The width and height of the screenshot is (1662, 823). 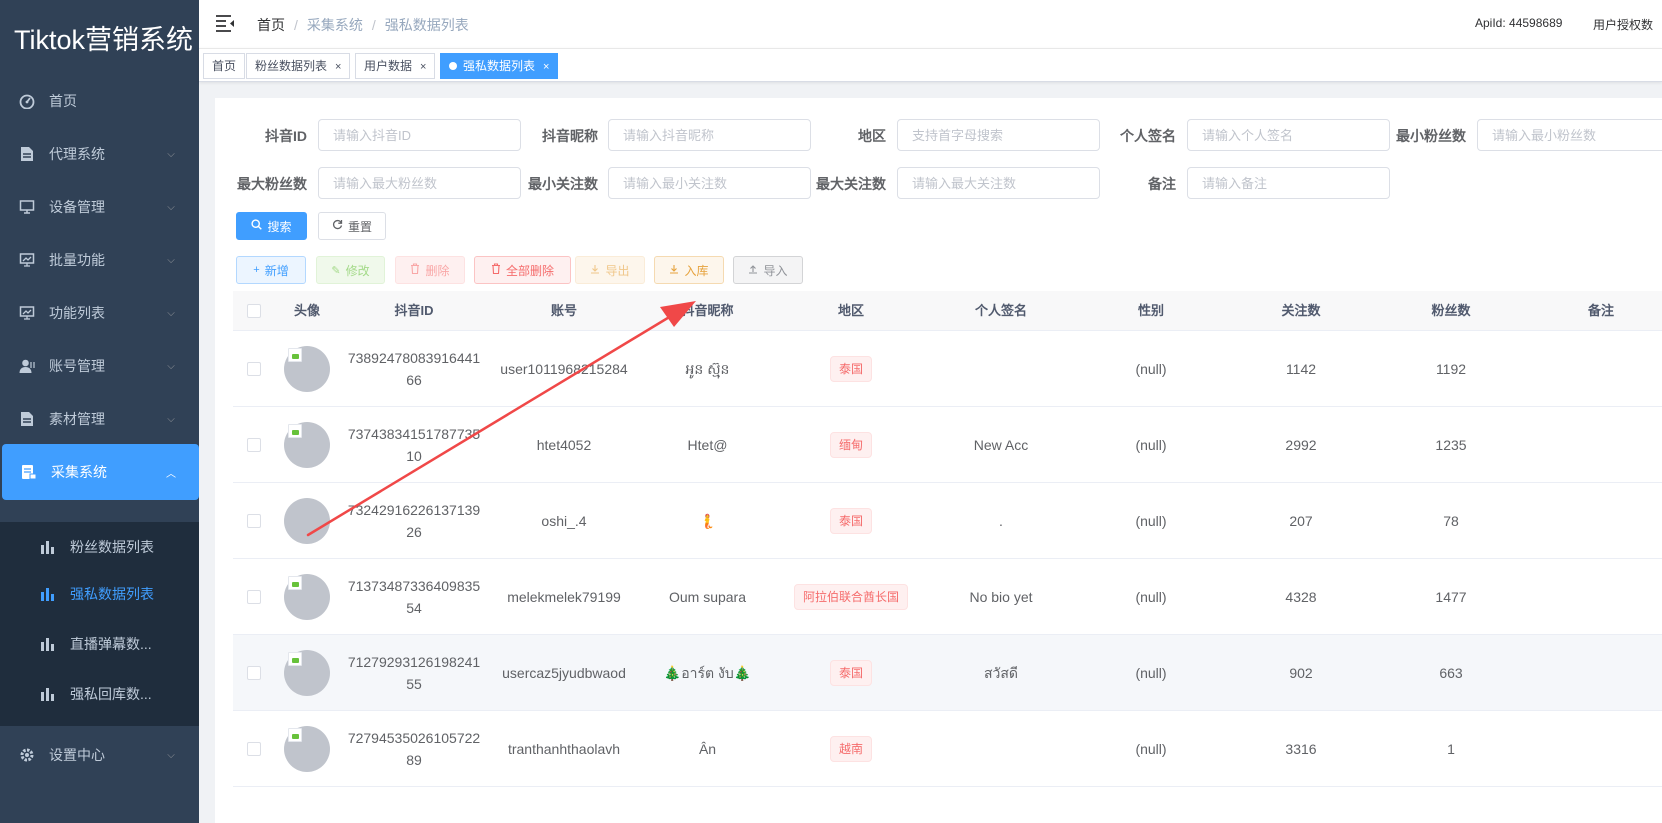 I want to click on region-input, so click(x=998, y=135).